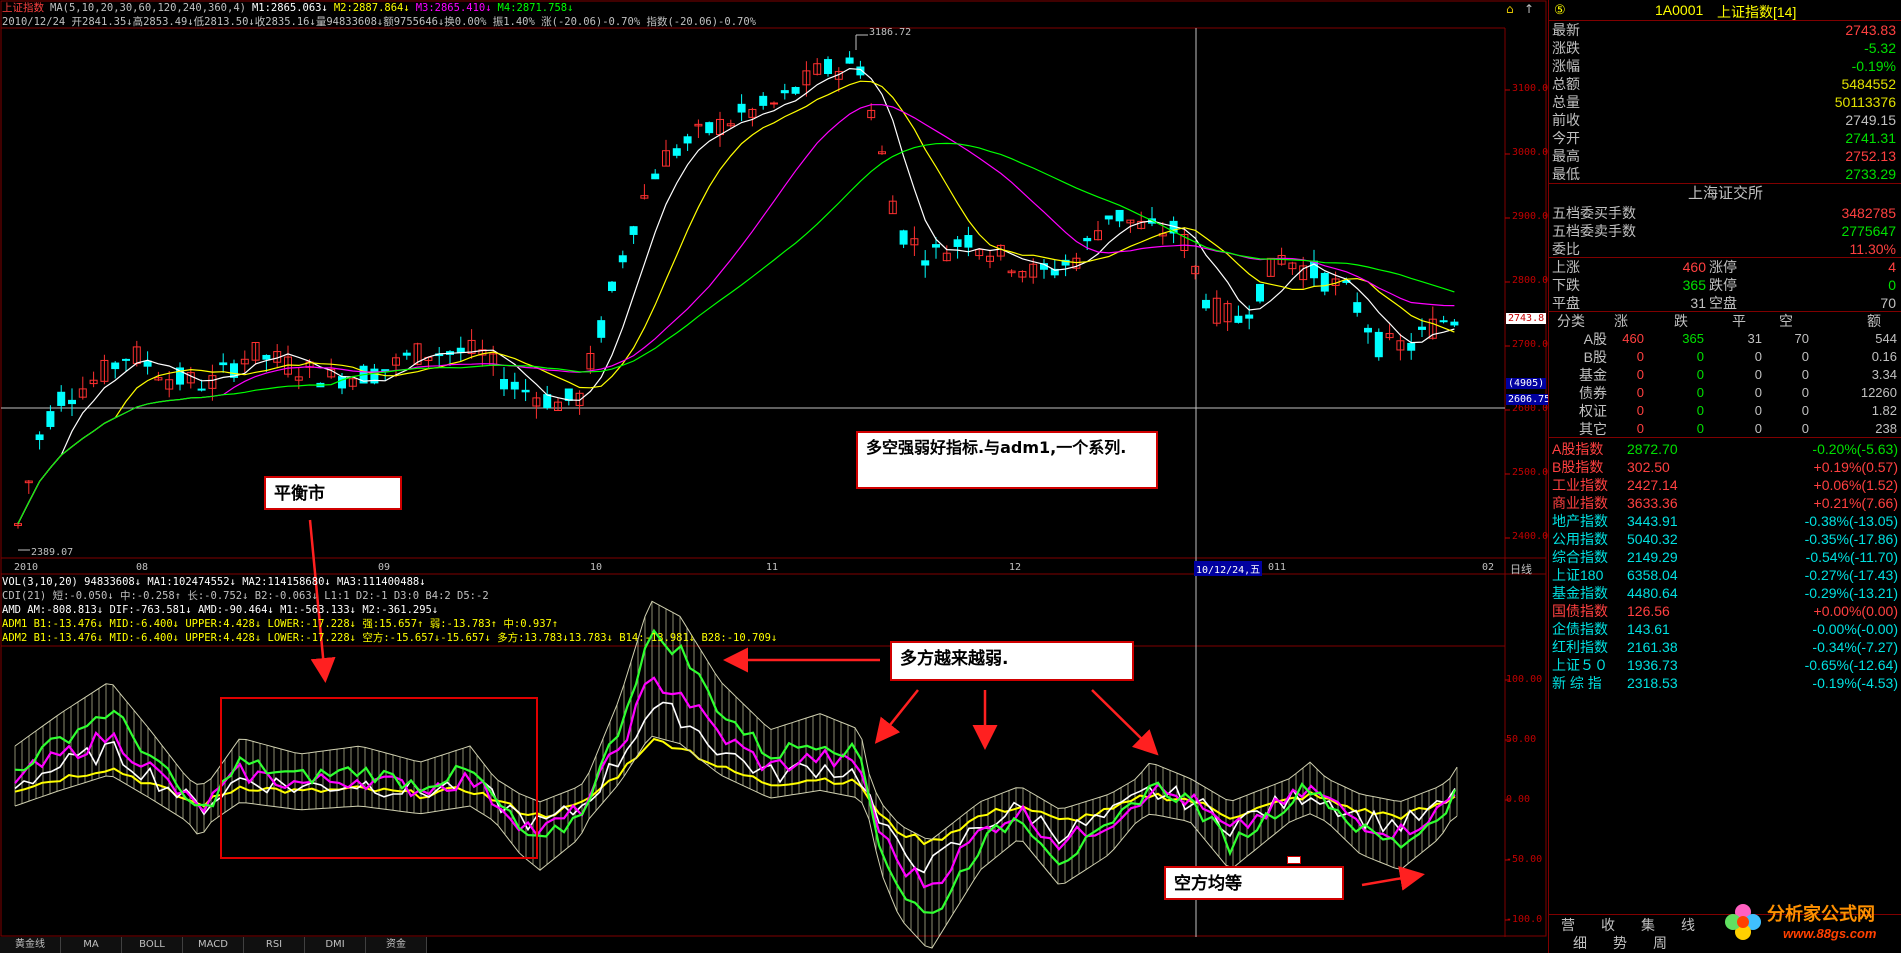  I want to click on quote-value: 50113376, so click(1865, 102).